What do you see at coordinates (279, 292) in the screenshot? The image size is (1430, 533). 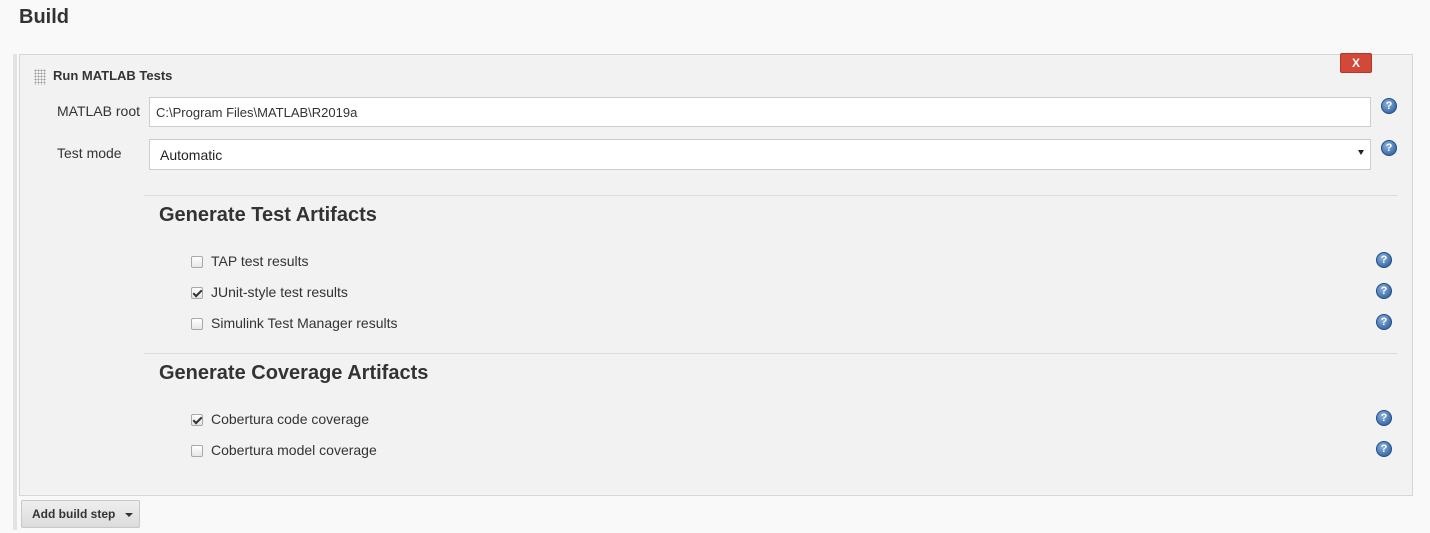 I see `checkbox-label: JUnit-style test results` at bounding box center [279, 292].